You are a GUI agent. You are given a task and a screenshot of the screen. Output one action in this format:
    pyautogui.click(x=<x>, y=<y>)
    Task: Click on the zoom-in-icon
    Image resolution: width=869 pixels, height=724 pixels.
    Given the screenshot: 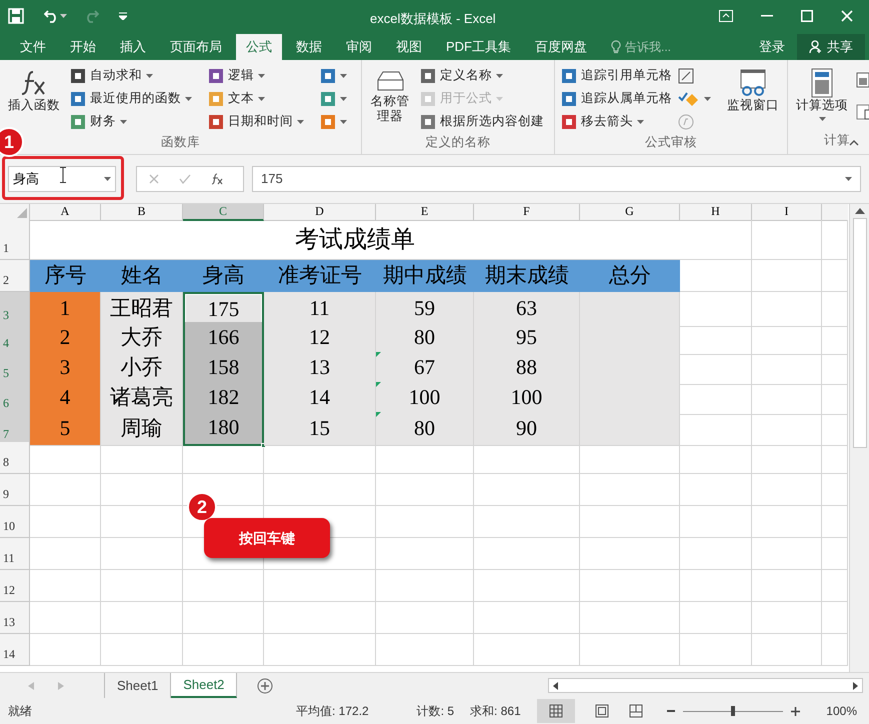 What is the action you would take?
    pyautogui.click(x=795, y=711)
    